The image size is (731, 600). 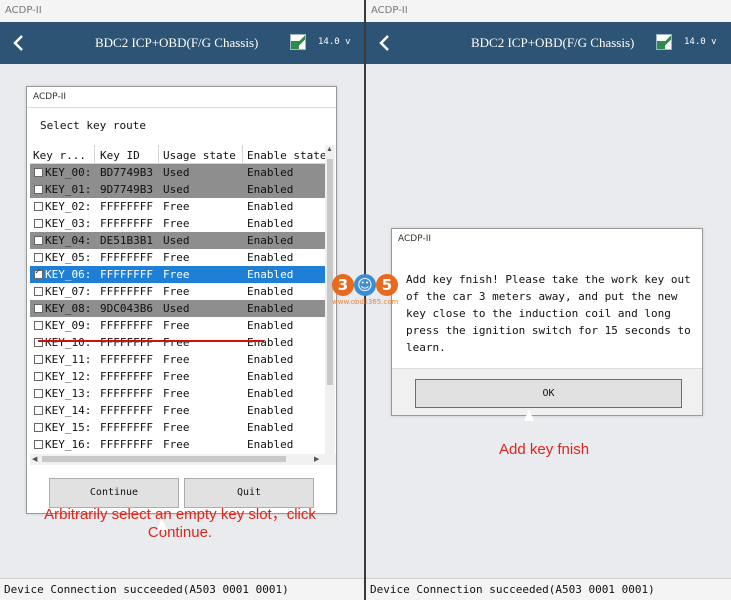 What do you see at coordinates (329, 149) in the screenshot?
I see `scroll-up-arrow-icon: ▲` at bounding box center [329, 149].